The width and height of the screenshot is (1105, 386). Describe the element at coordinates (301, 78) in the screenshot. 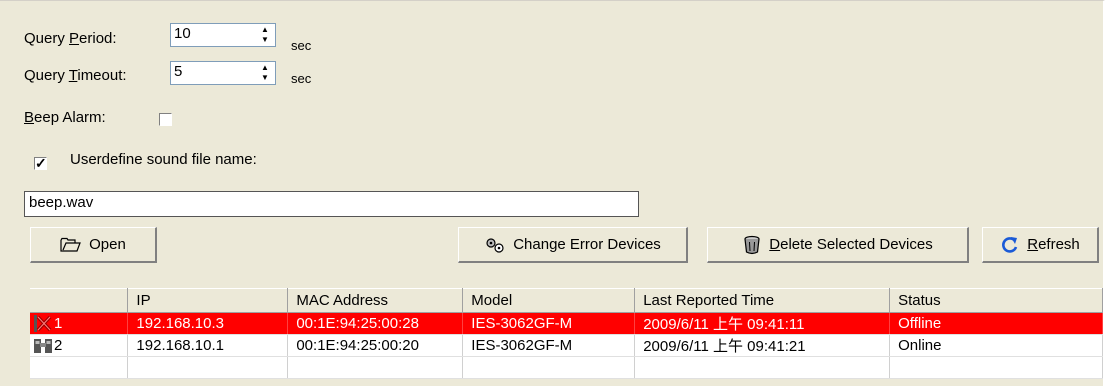

I see `query-timeout-unit: sec` at that location.